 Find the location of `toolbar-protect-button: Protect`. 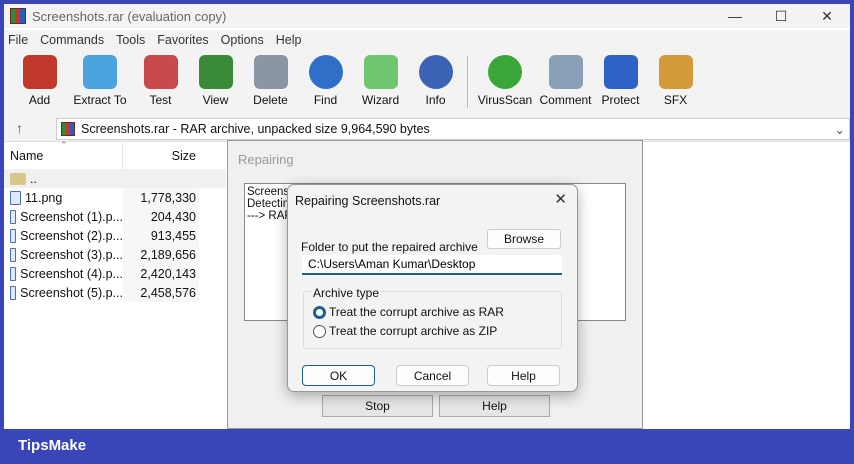

toolbar-protect-button: Protect is located at coordinates (620, 78).